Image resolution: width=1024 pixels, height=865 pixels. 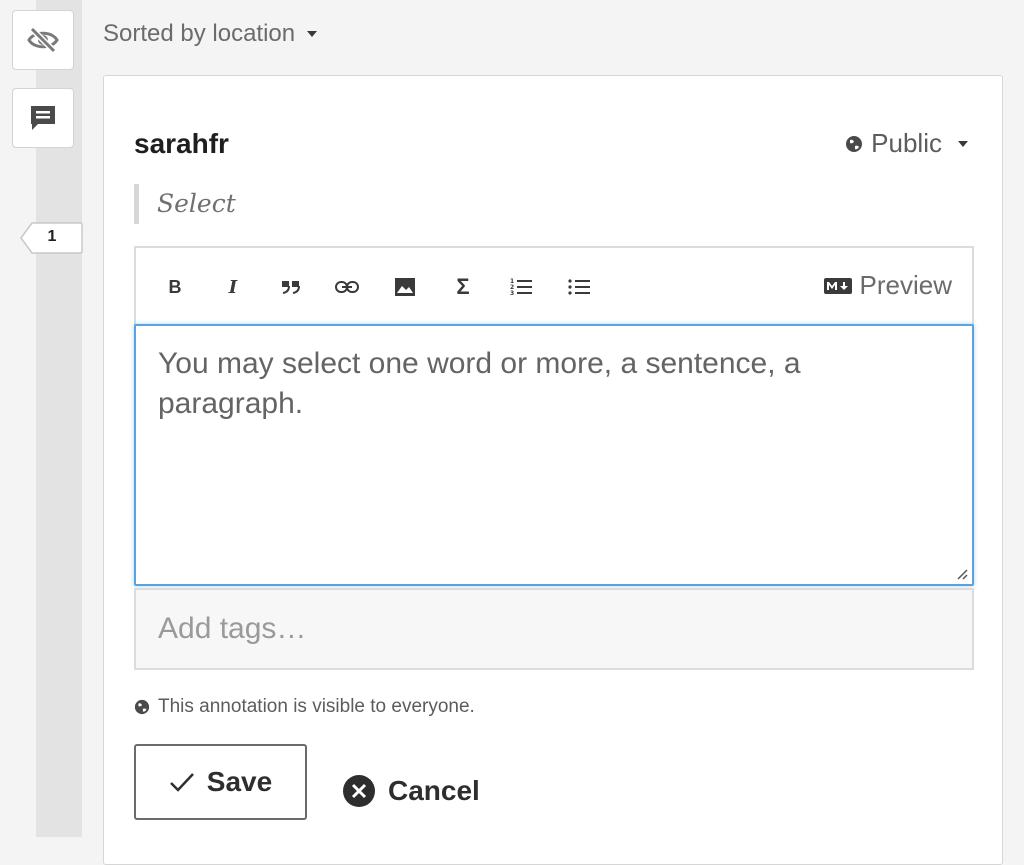 I want to click on quote-button, so click(x=291, y=287).